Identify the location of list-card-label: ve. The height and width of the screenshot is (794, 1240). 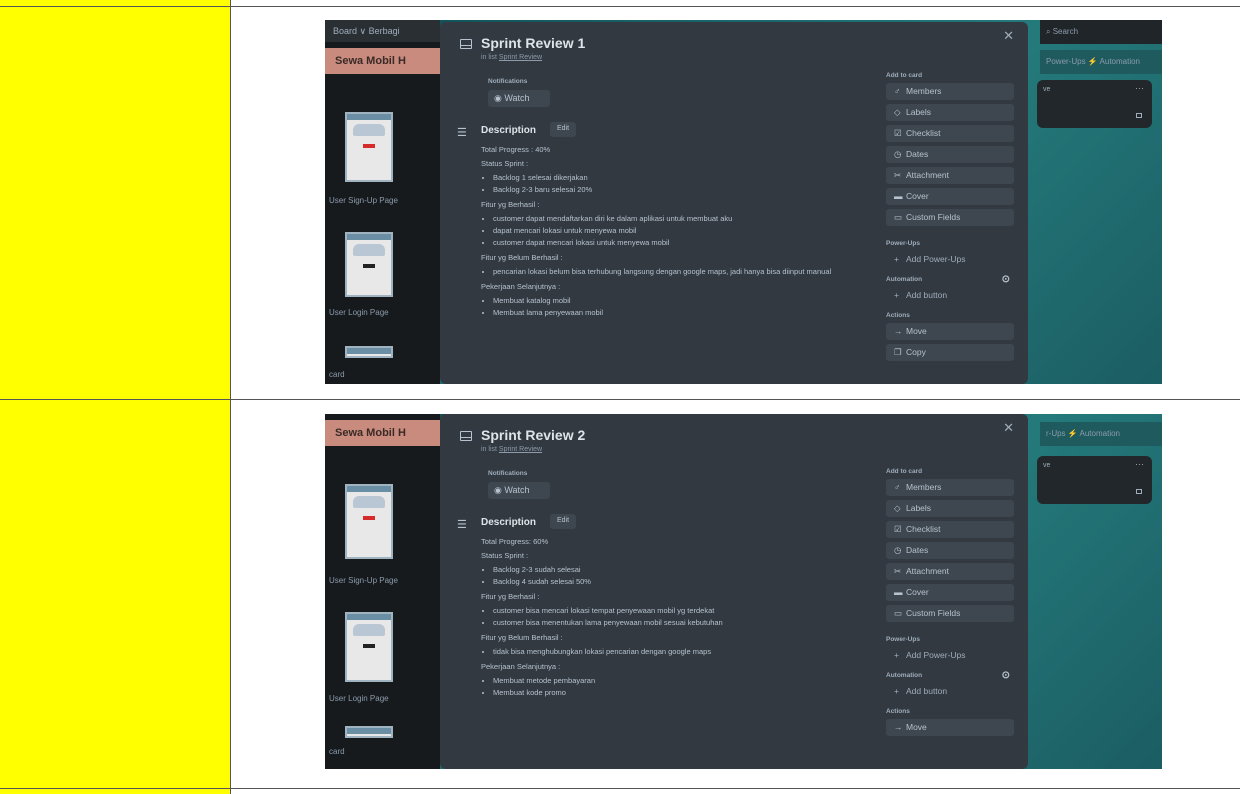
(1047, 465).